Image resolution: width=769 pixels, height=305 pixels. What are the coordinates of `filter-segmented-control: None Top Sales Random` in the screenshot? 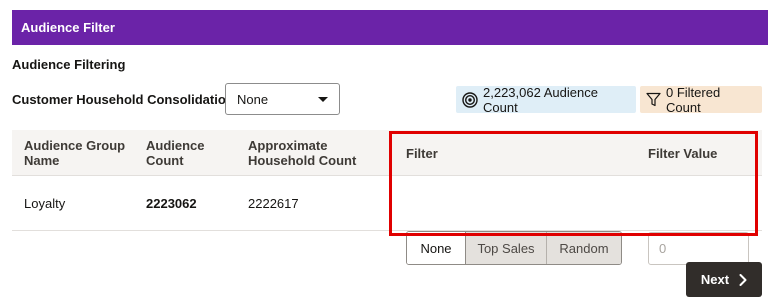 It's located at (514, 248).